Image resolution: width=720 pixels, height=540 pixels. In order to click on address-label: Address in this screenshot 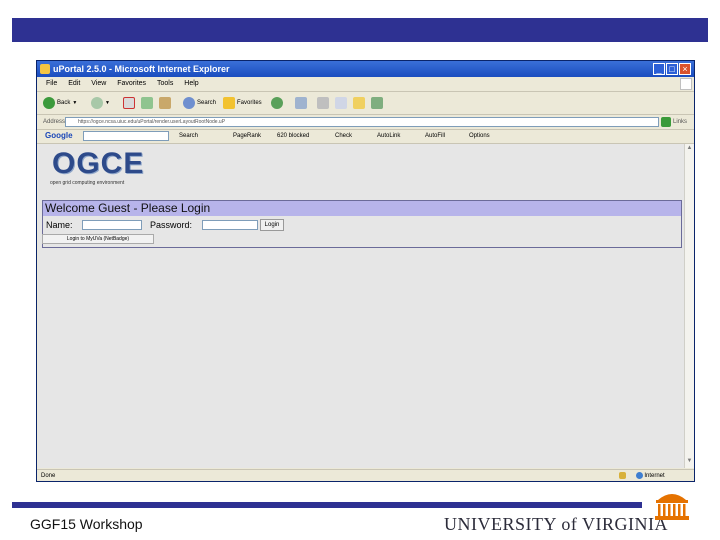, I will do `click(54, 122)`.